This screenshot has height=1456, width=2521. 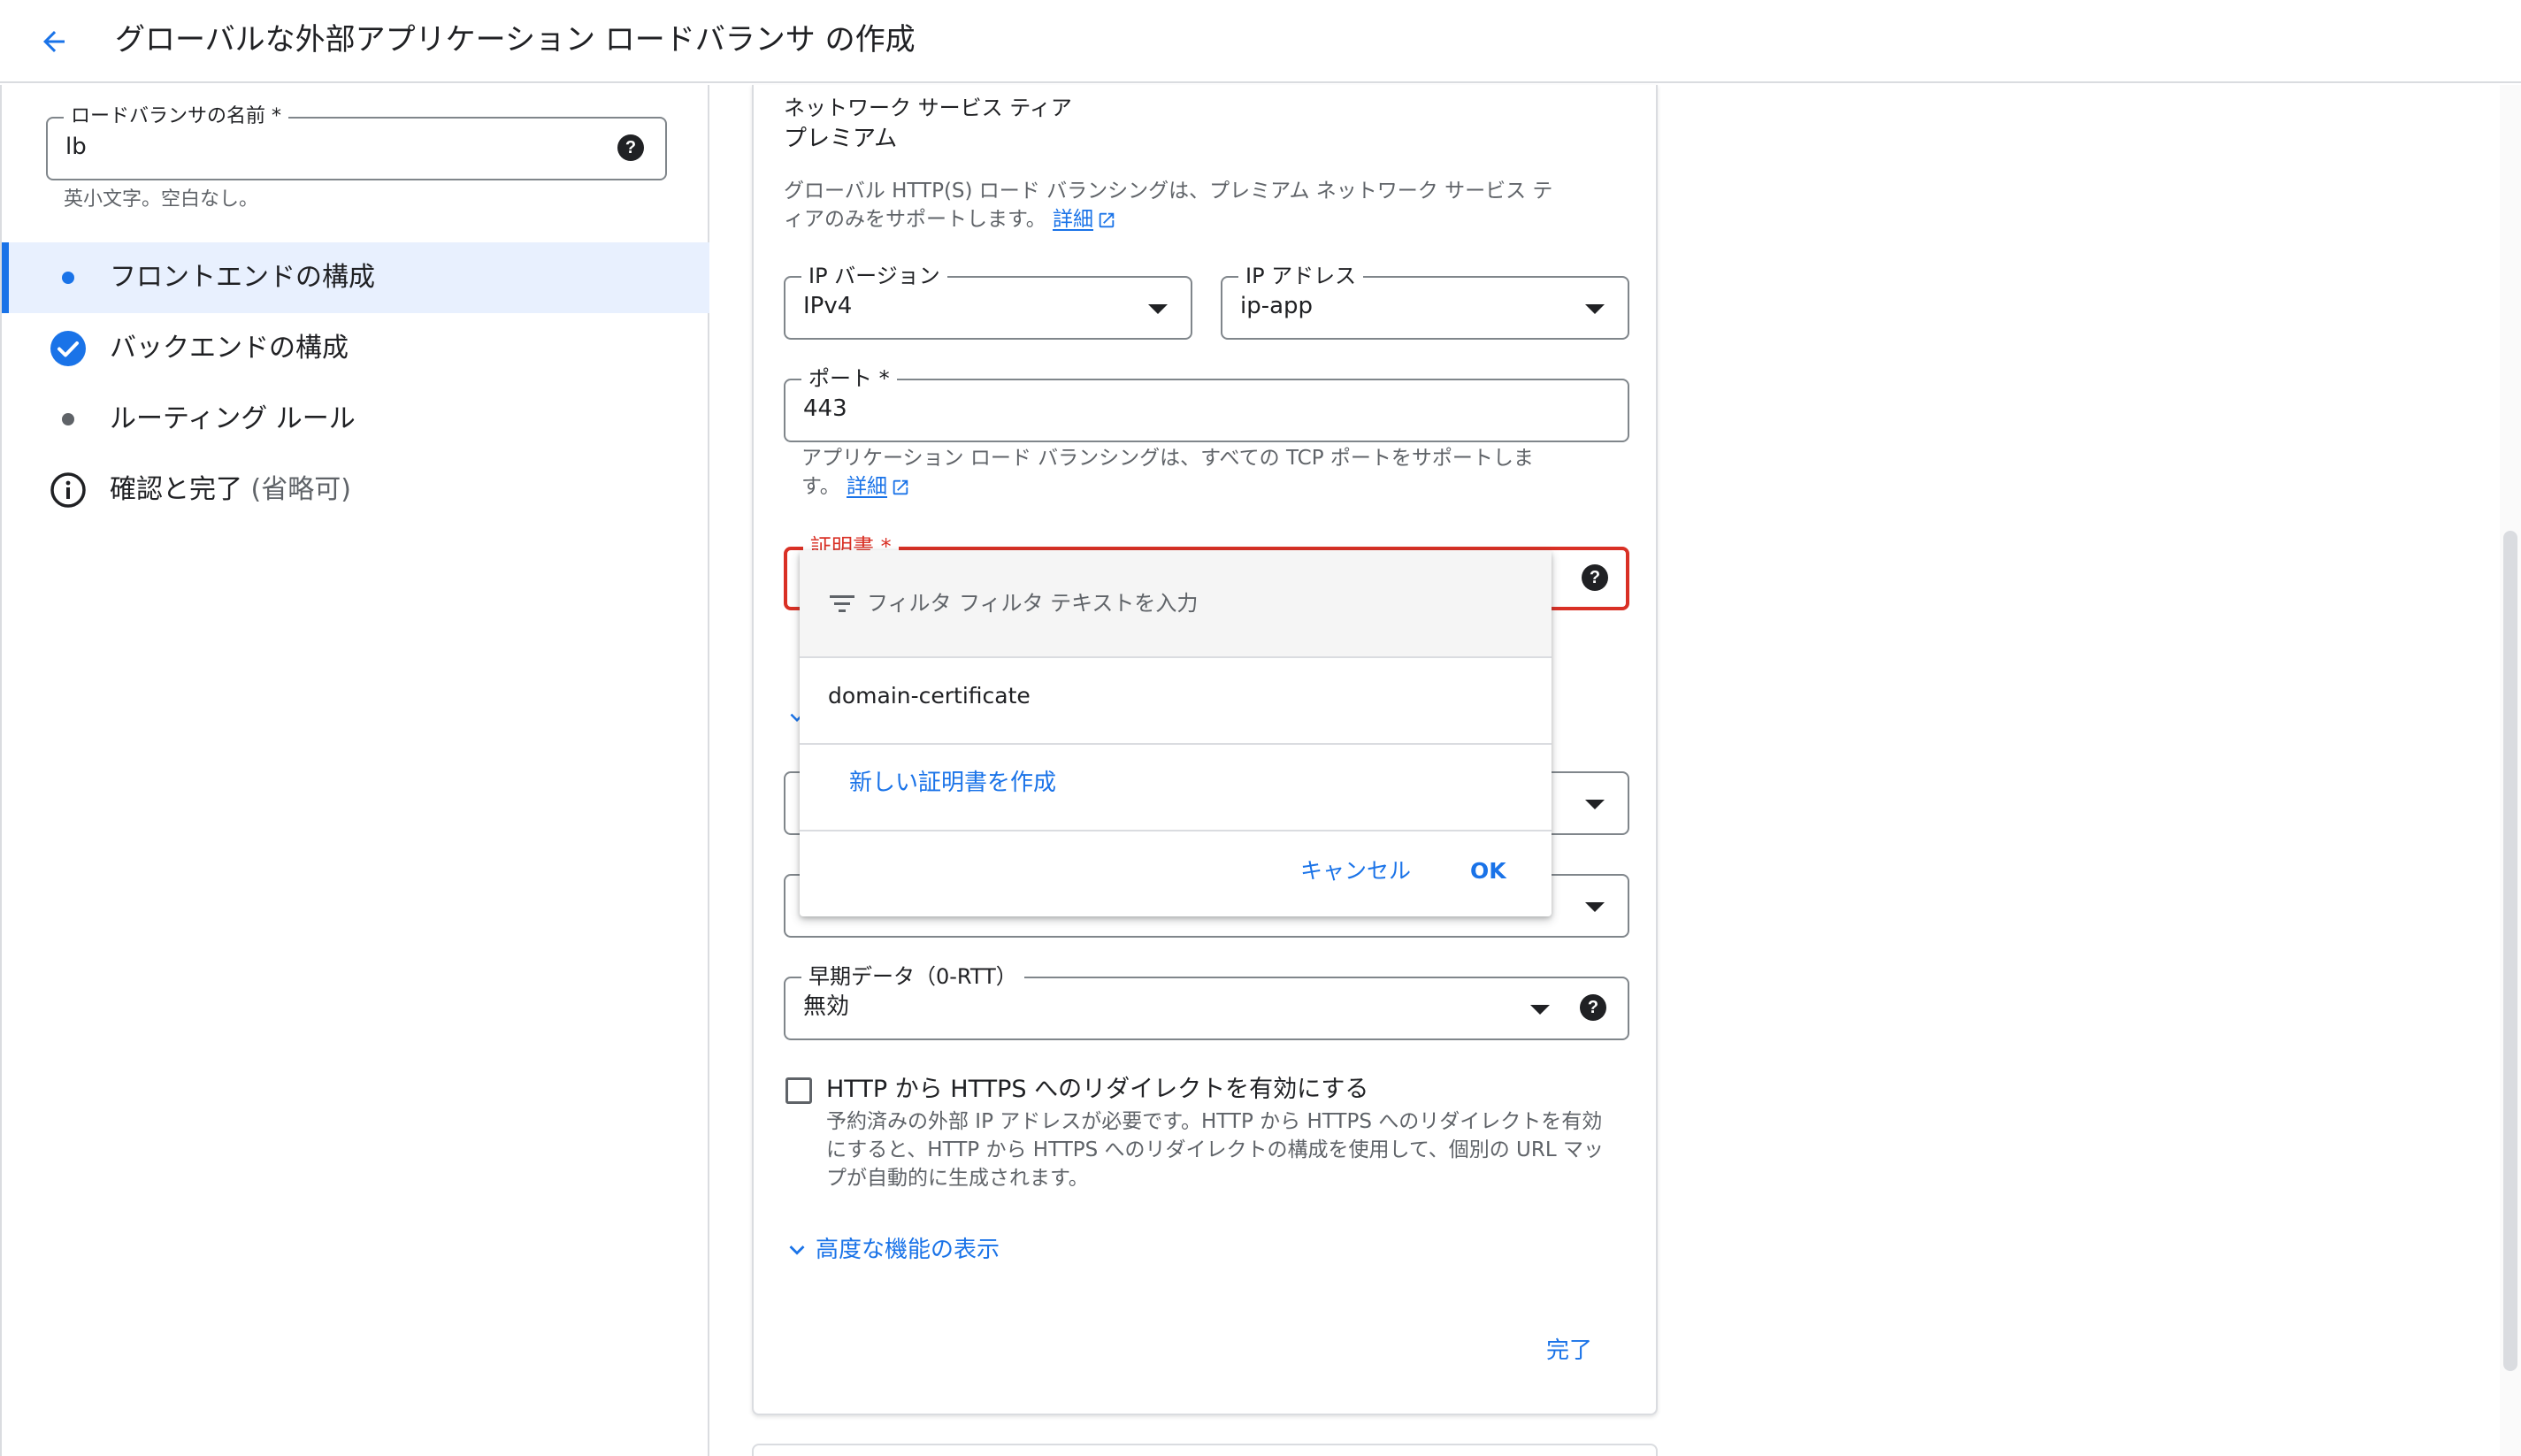 I want to click on ip-version-select: IP バージョン IPv4, so click(x=988, y=302).